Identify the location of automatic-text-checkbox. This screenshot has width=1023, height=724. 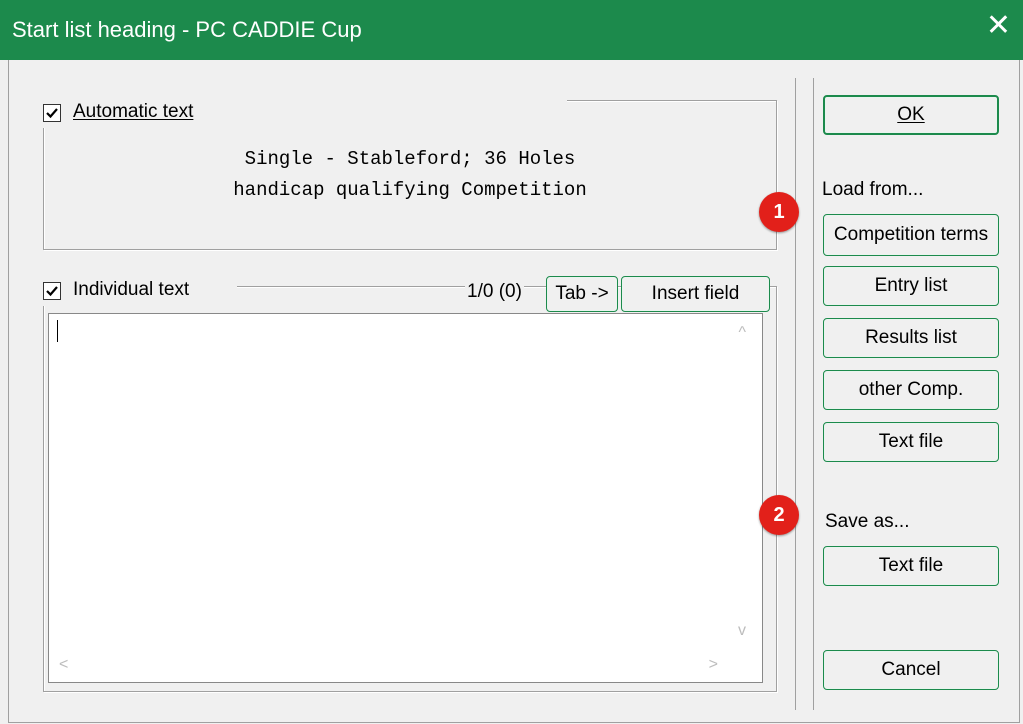
(52, 113).